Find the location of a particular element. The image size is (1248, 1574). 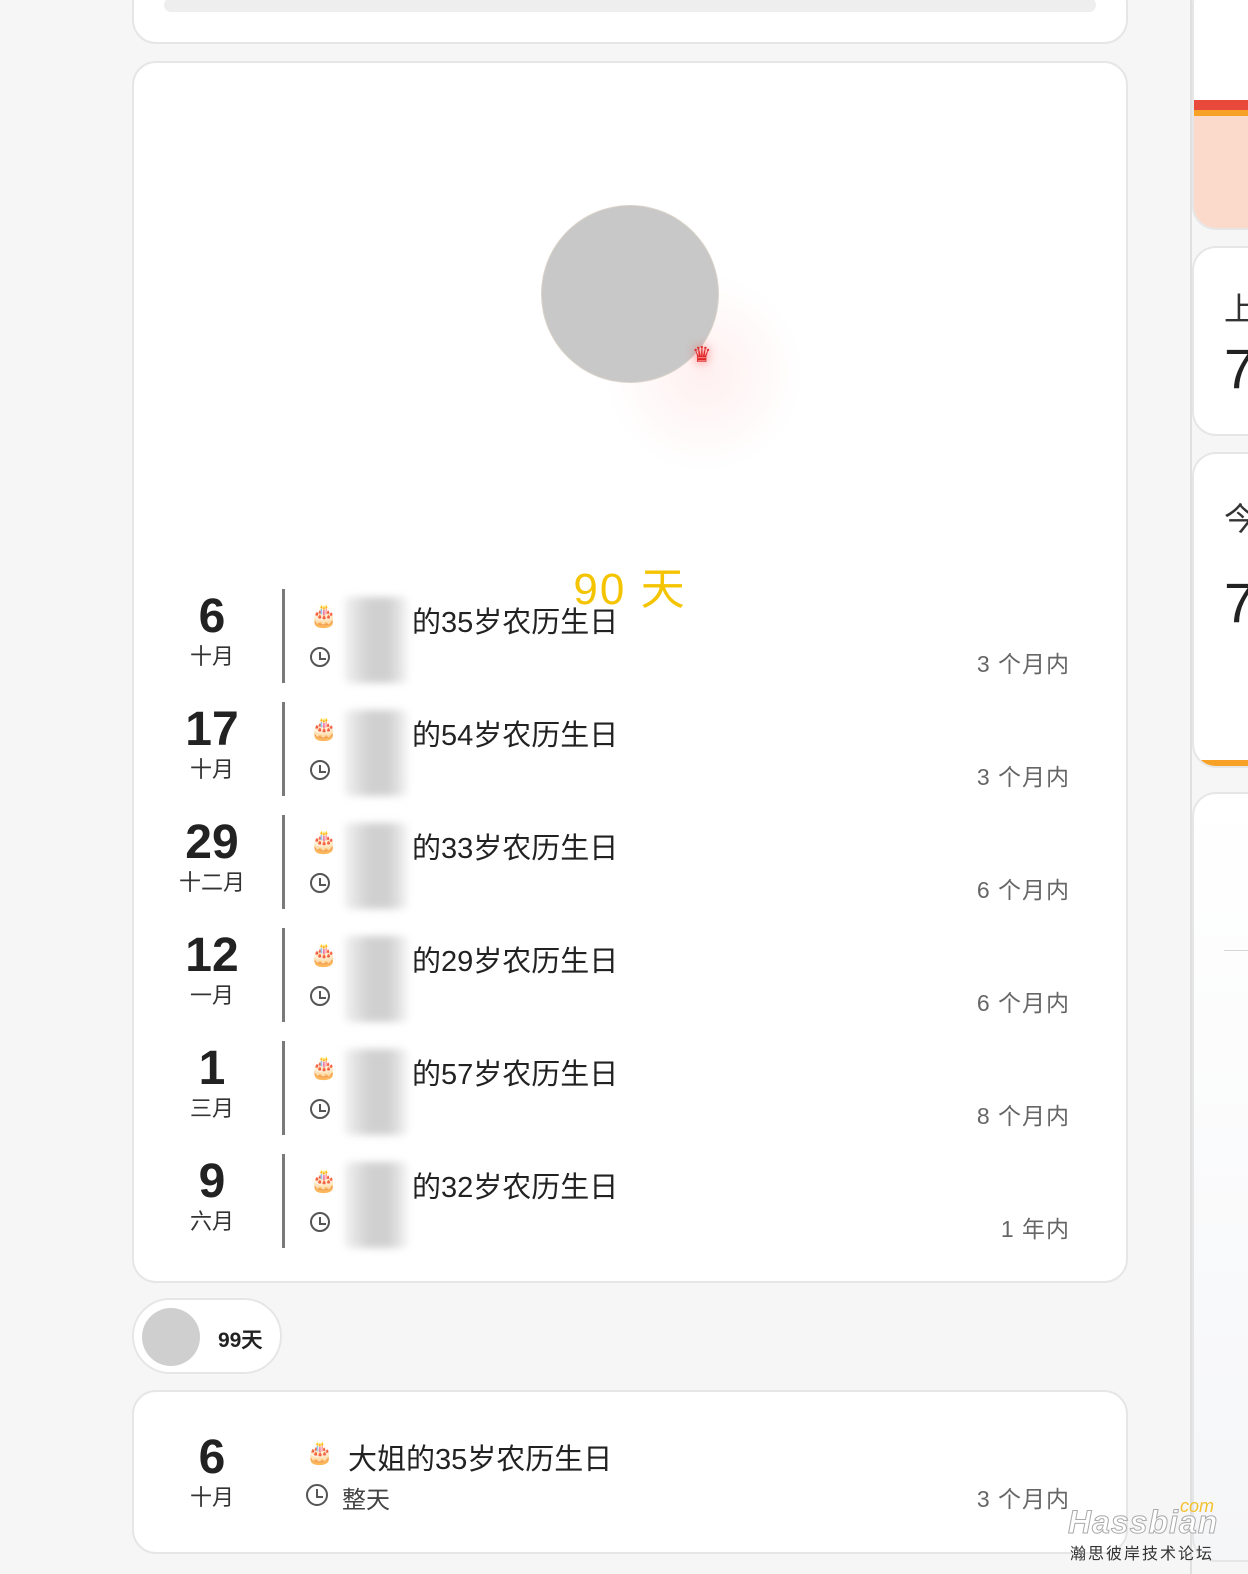

peach-panel is located at coordinates (1221, 172).